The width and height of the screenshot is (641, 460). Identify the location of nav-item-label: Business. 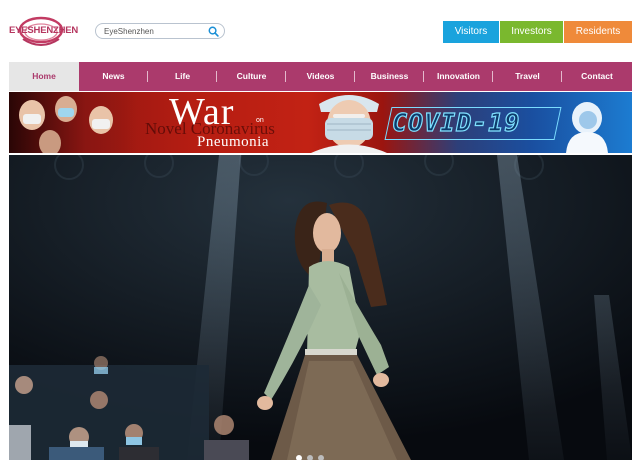
(389, 76).